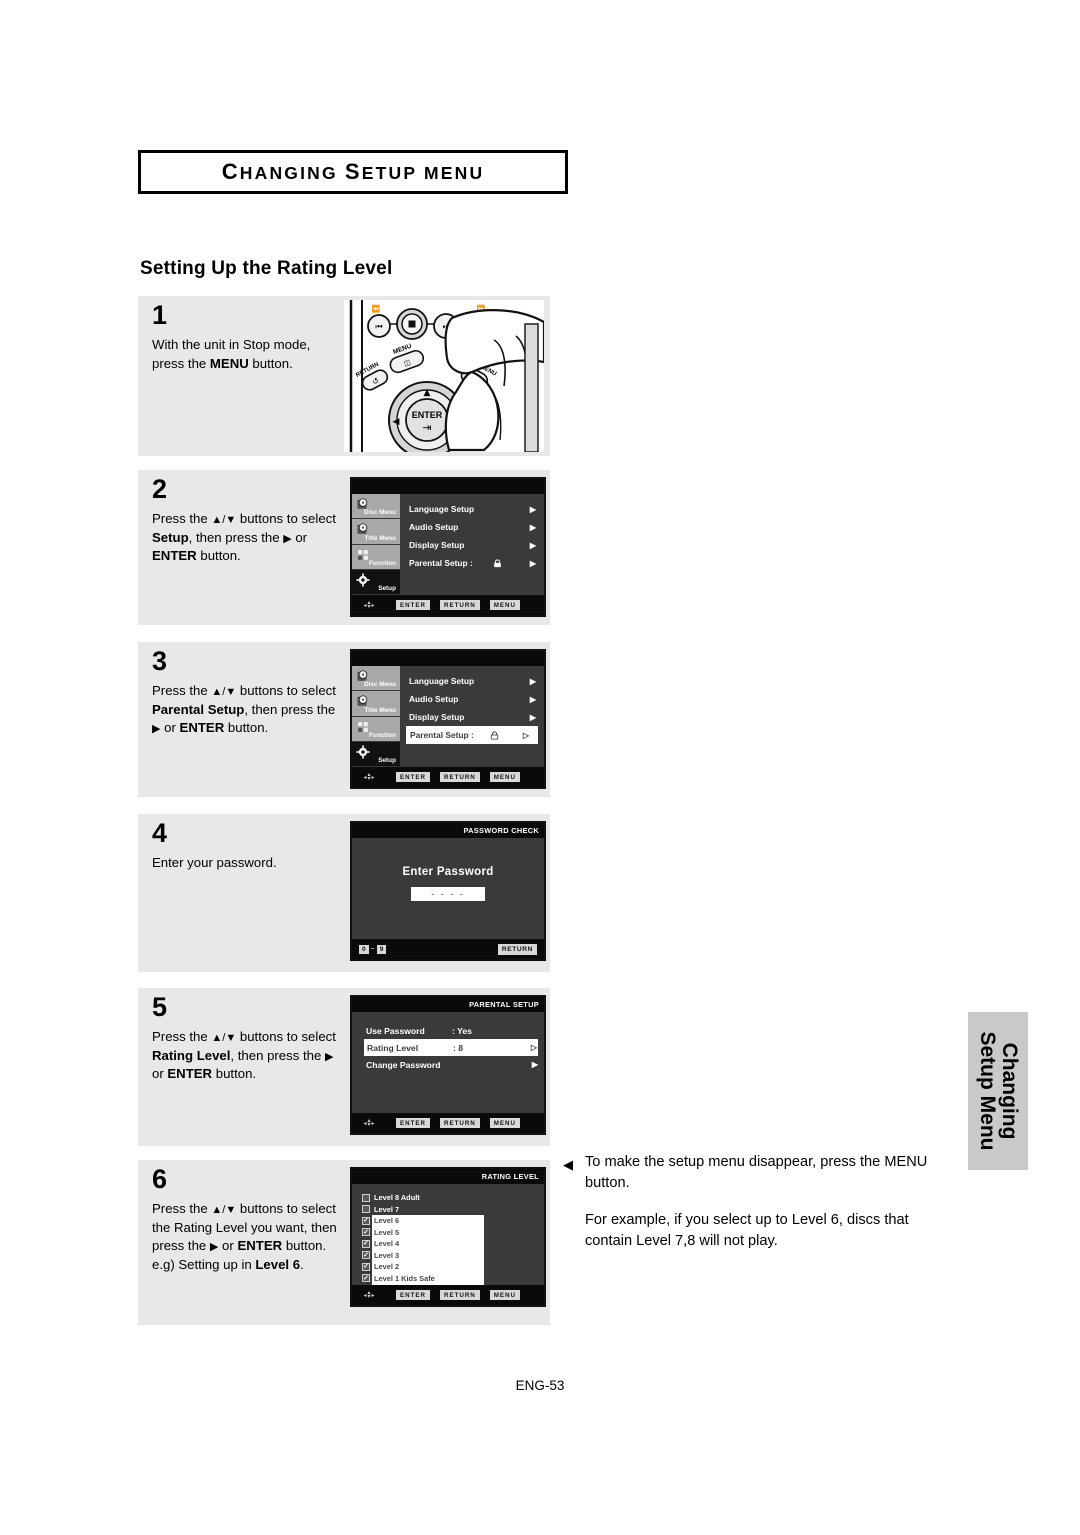 This screenshot has height=1535, width=1080. Describe the element at coordinates (451, 1047) in the screenshot. I see `parental-row-rating-level-selected: Rating Level : 8 ▷` at that location.